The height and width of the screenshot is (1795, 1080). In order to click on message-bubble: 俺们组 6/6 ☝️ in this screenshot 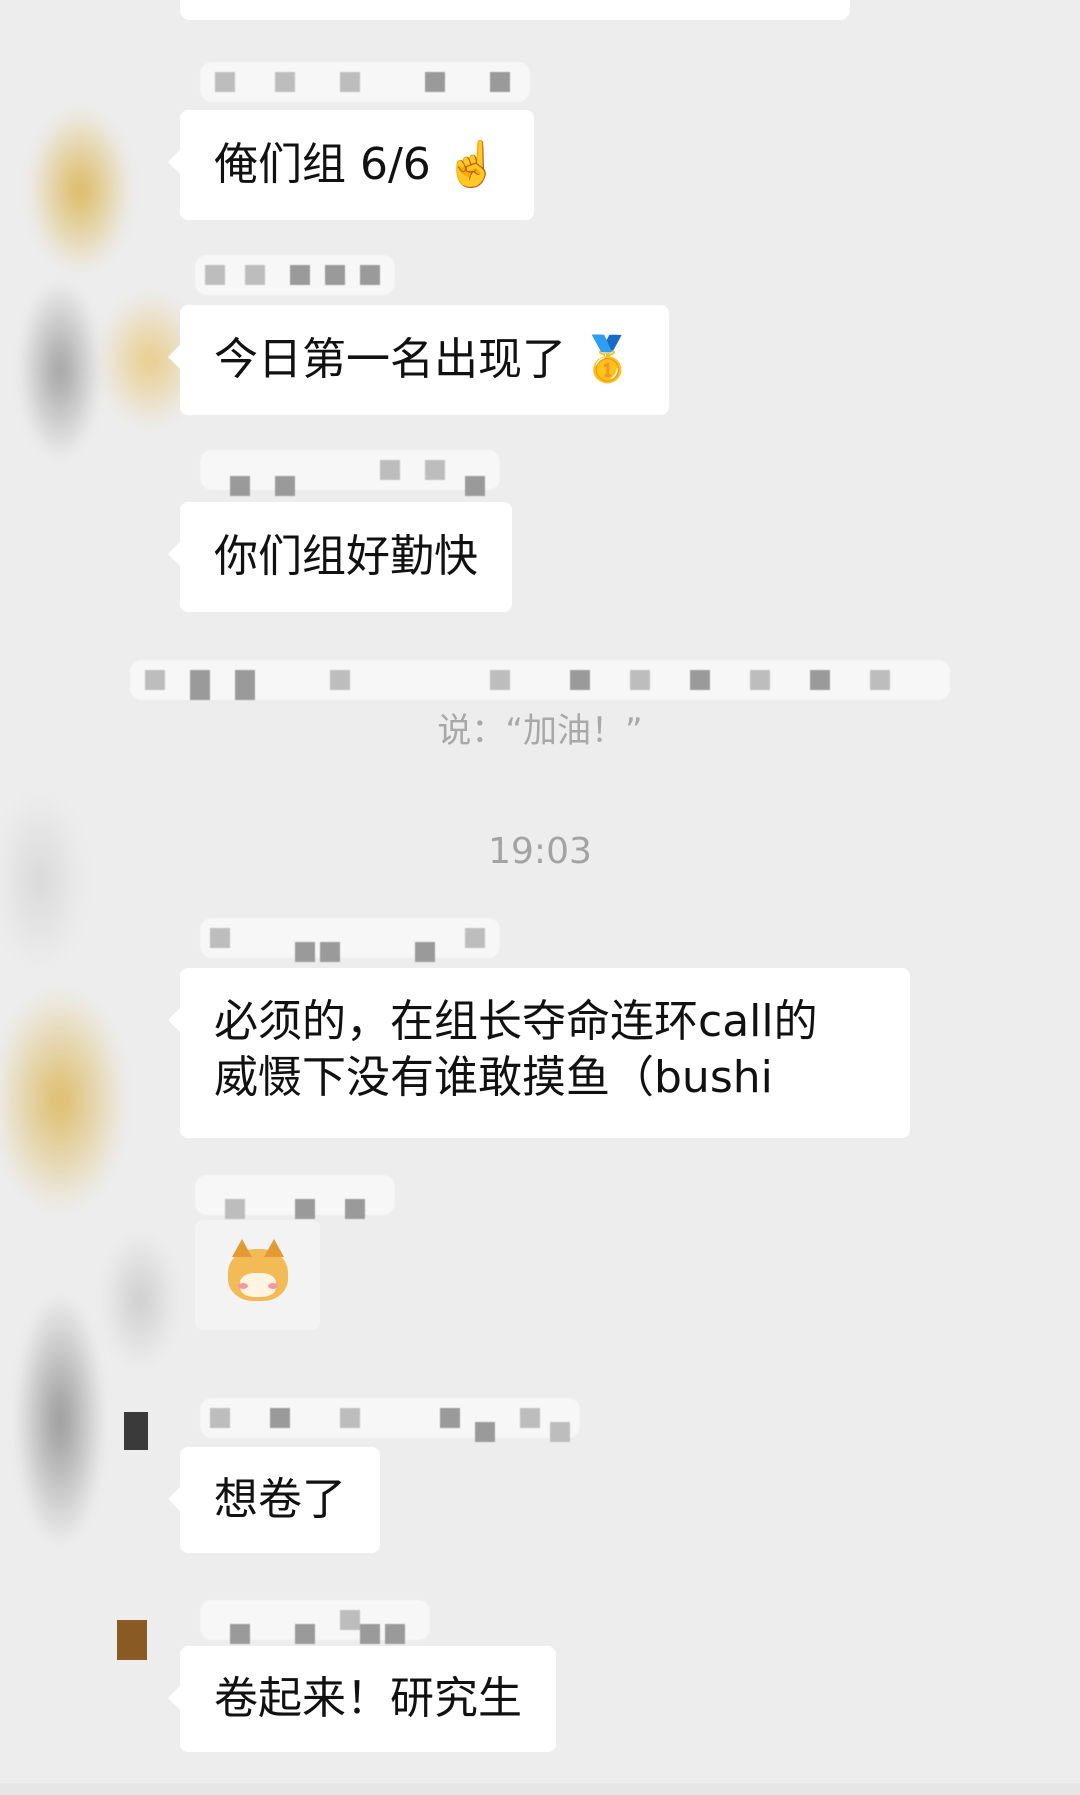, I will do `click(351, 165)`.